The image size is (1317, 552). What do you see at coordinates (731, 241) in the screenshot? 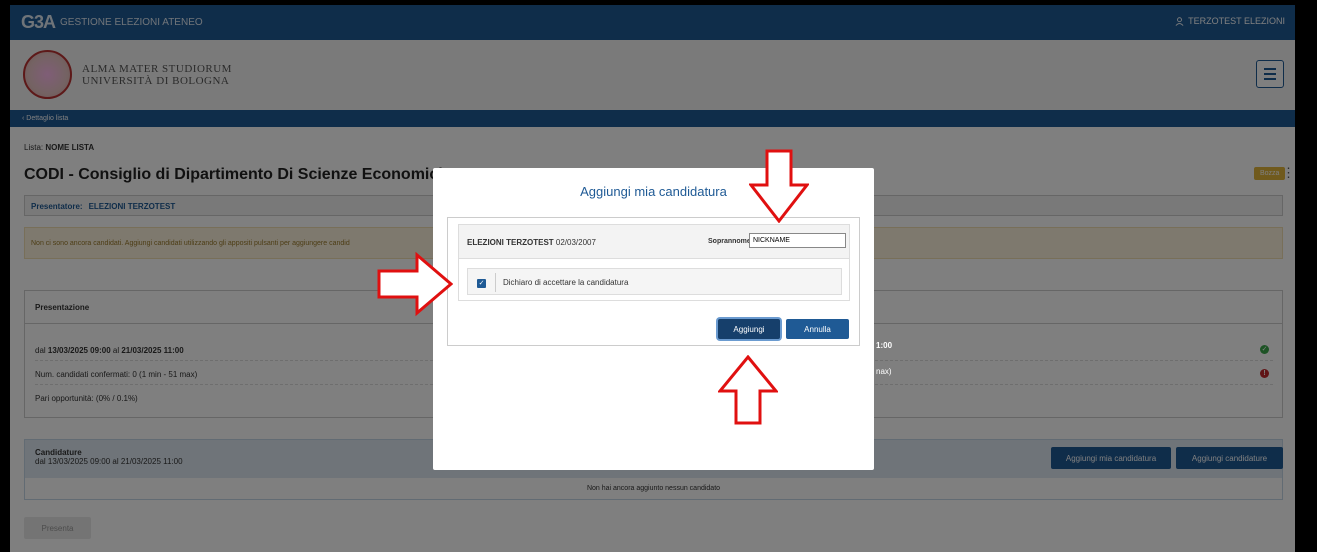
I see `nickname-label: Soprannome:` at bounding box center [731, 241].